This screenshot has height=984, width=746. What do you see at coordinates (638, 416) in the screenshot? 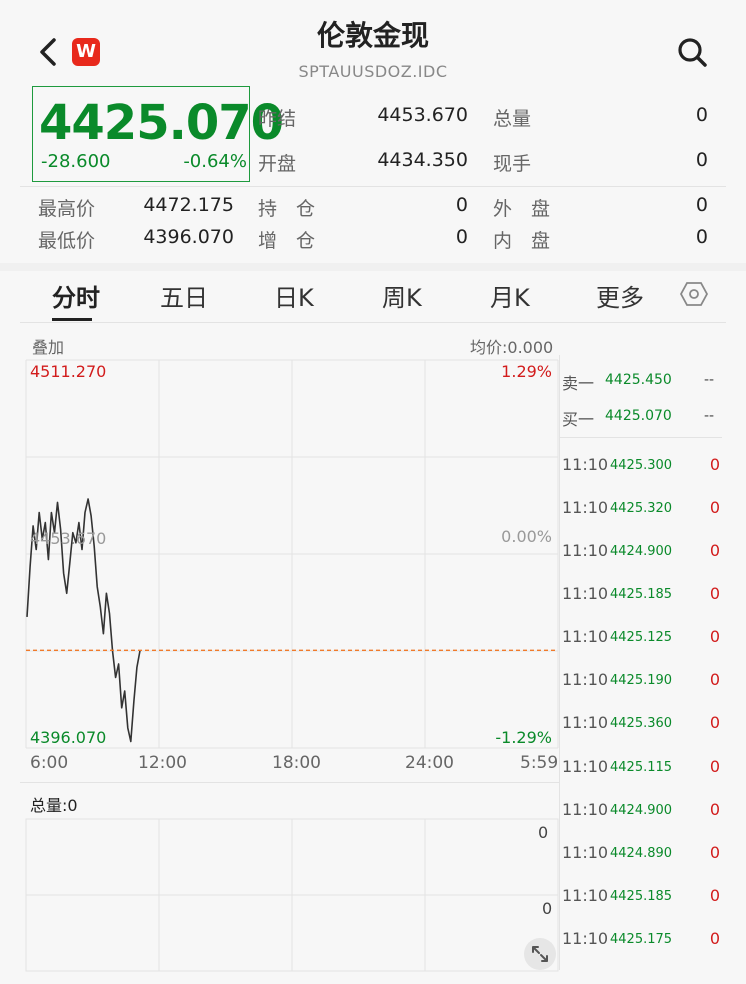
I see `bid-price: 4425.070` at bounding box center [638, 416].